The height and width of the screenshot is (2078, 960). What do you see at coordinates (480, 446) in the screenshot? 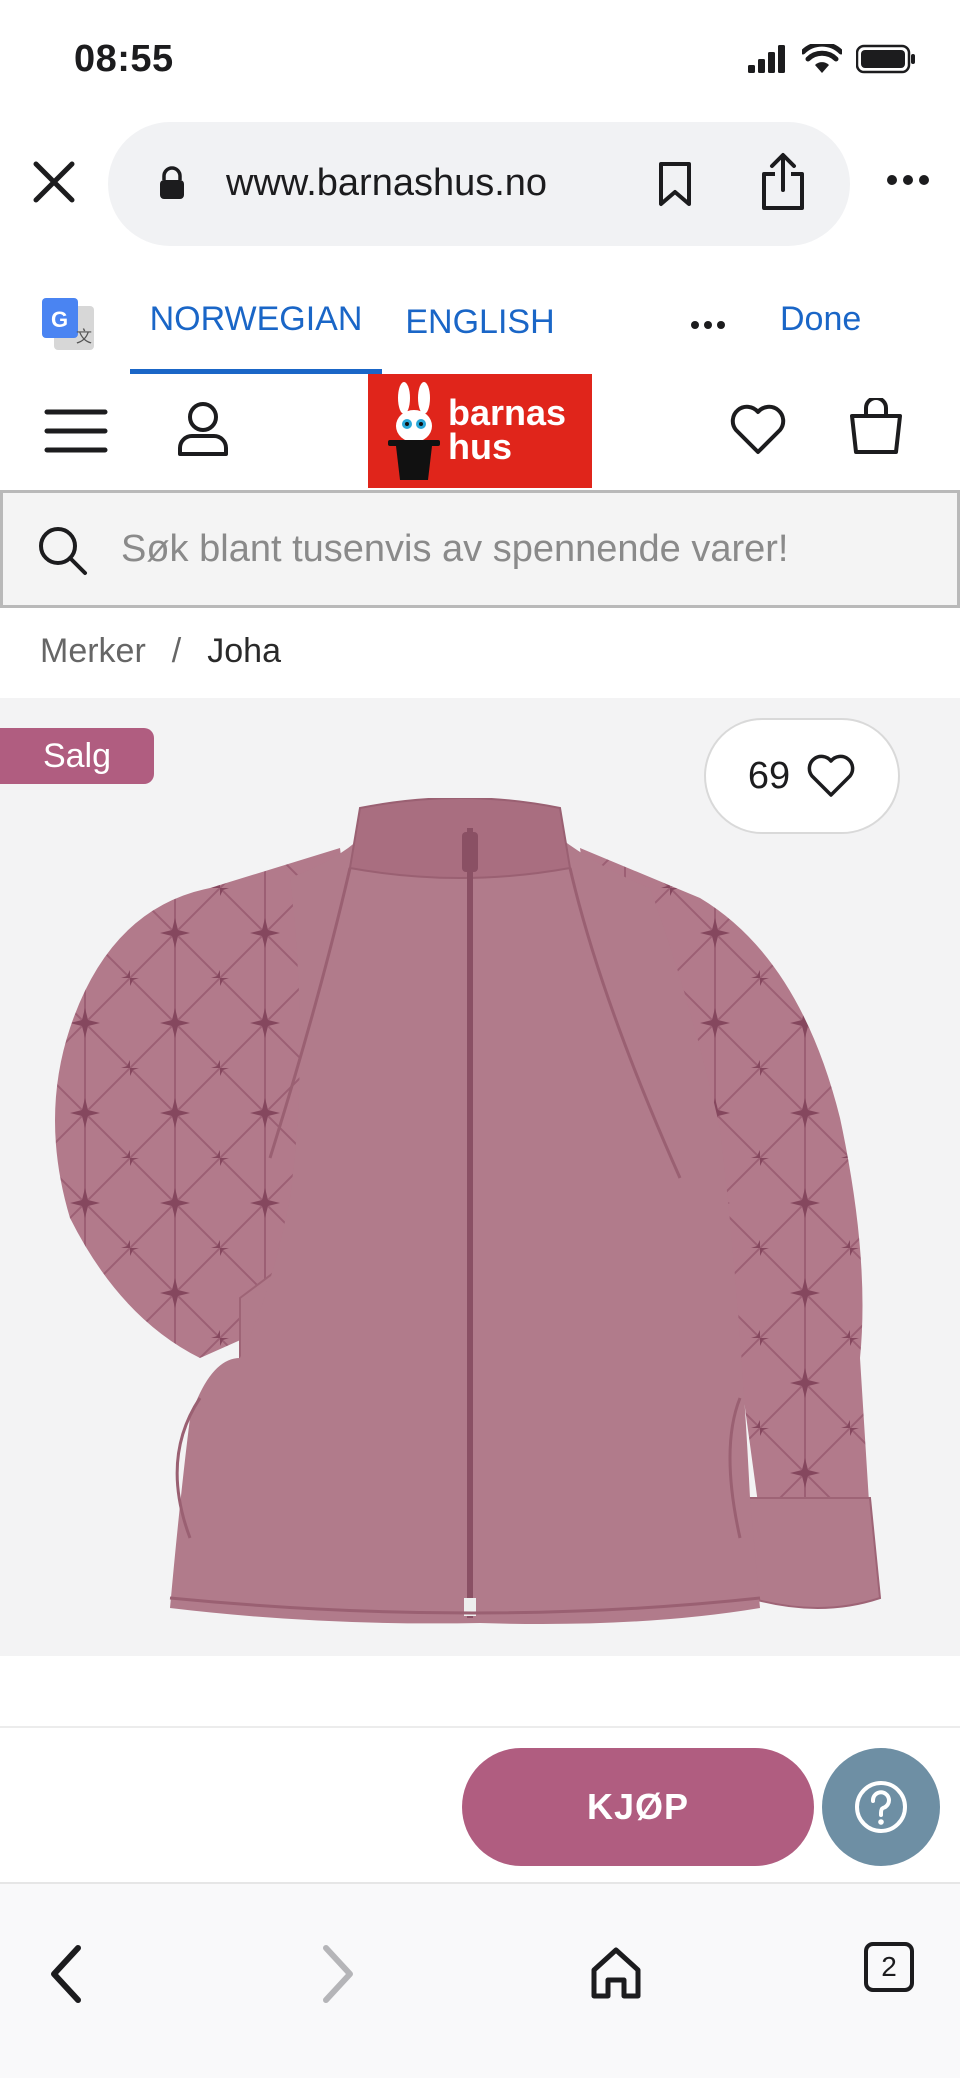
I see `logo-text-line2: hus` at bounding box center [480, 446].